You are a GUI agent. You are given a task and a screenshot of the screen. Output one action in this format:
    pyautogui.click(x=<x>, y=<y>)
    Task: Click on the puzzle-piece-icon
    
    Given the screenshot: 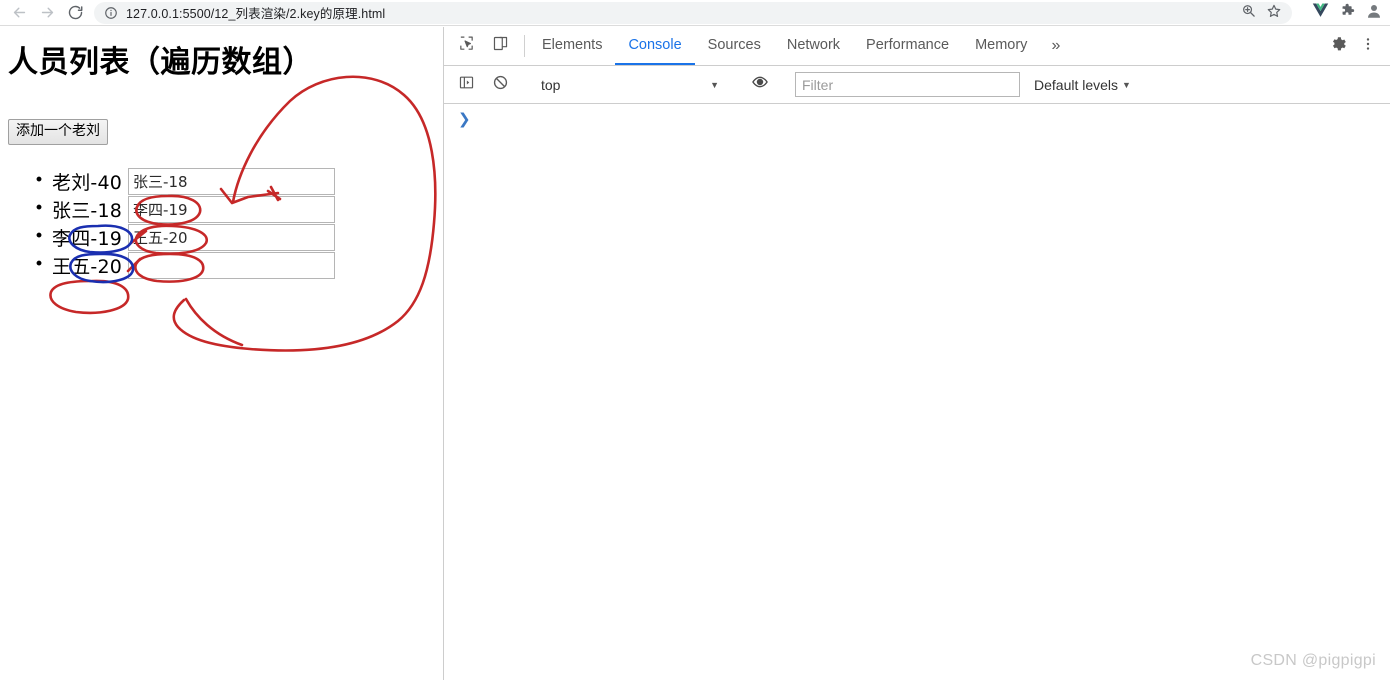 What is the action you would take?
    pyautogui.click(x=1347, y=13)
    